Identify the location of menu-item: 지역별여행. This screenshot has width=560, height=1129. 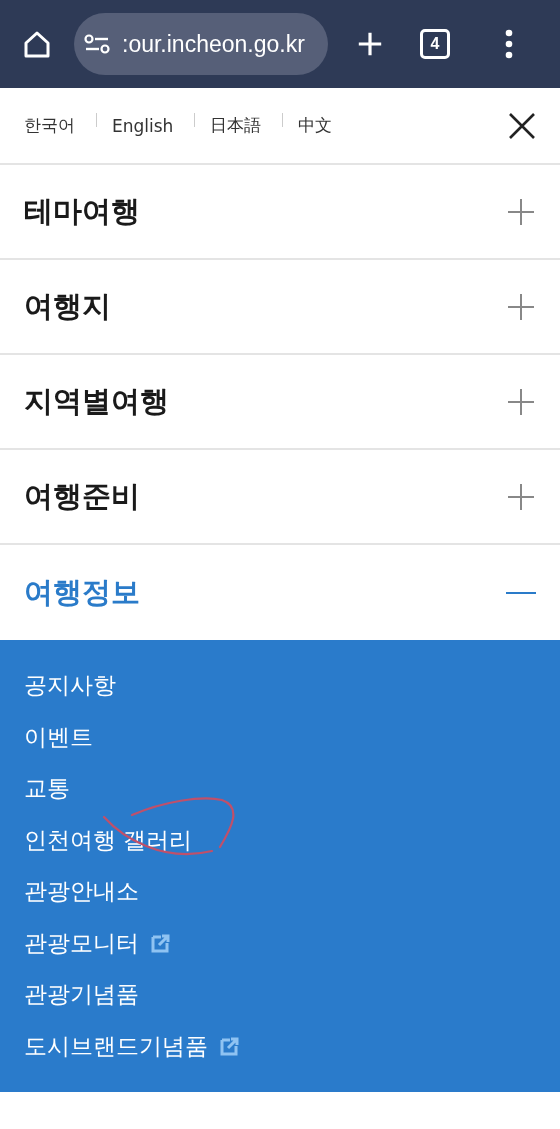
(280, 402).